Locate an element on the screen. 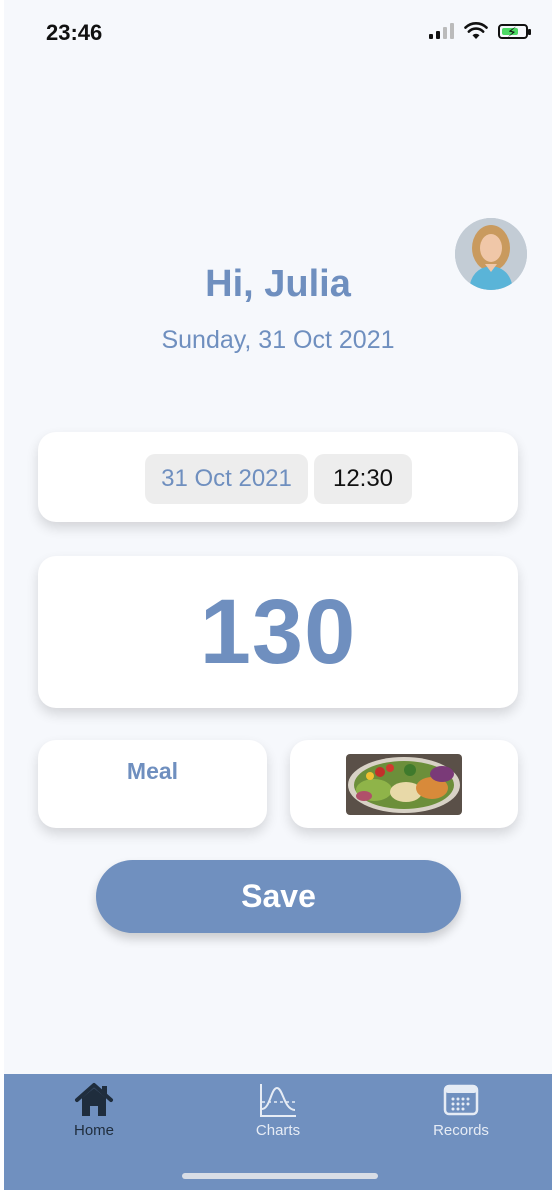 Image resolution: width=552 pixels, height=1190 pixels. glucose-value-card: 130 is located at coordinates (278, 632).